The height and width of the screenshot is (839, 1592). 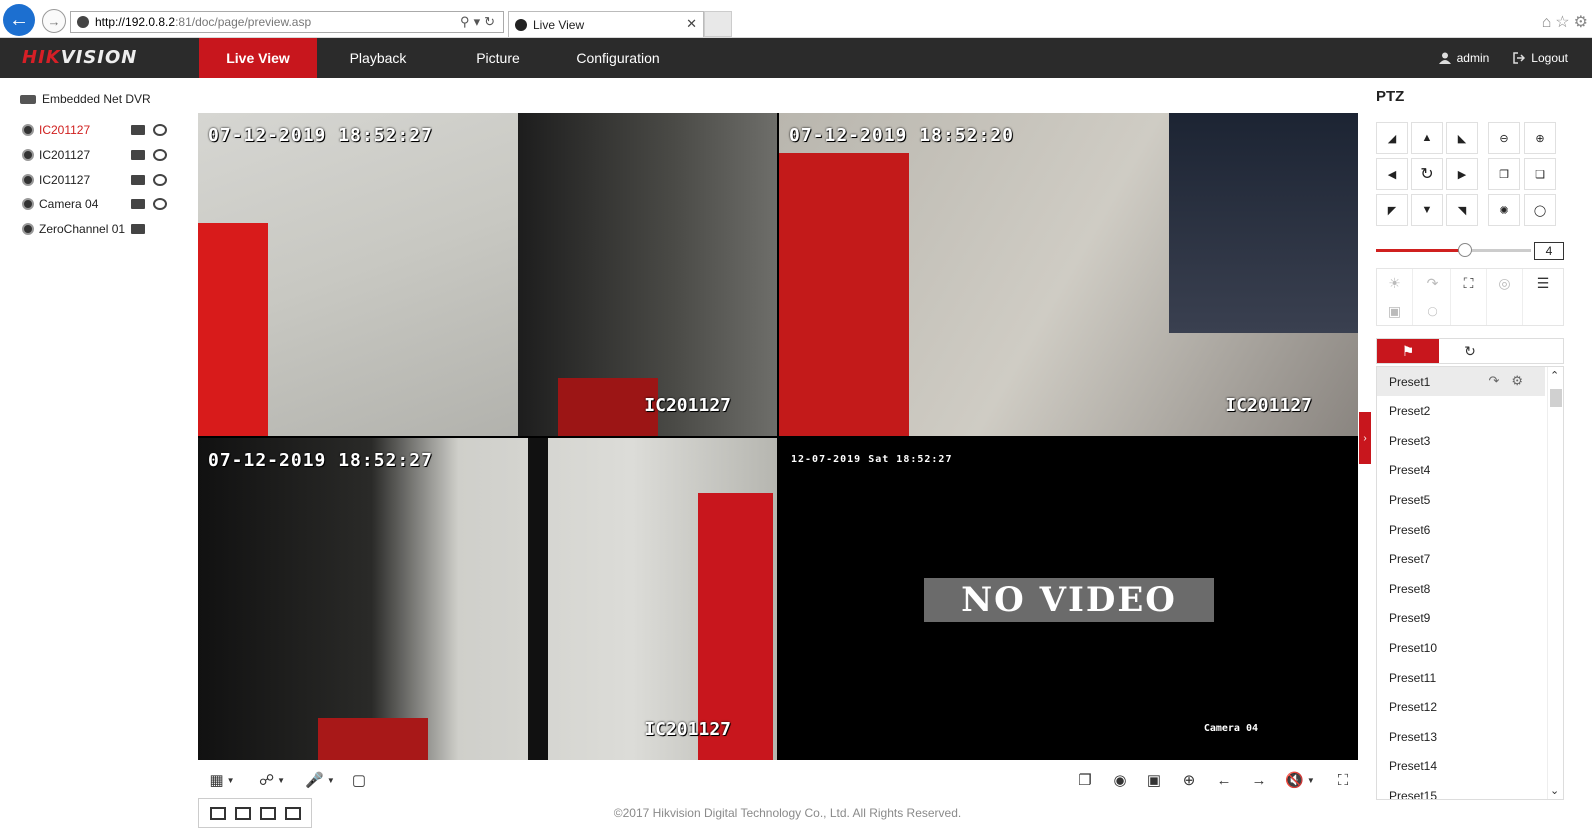 I want to click on 3d-zoom-icon: ◯, so click(x=1433, y=311).